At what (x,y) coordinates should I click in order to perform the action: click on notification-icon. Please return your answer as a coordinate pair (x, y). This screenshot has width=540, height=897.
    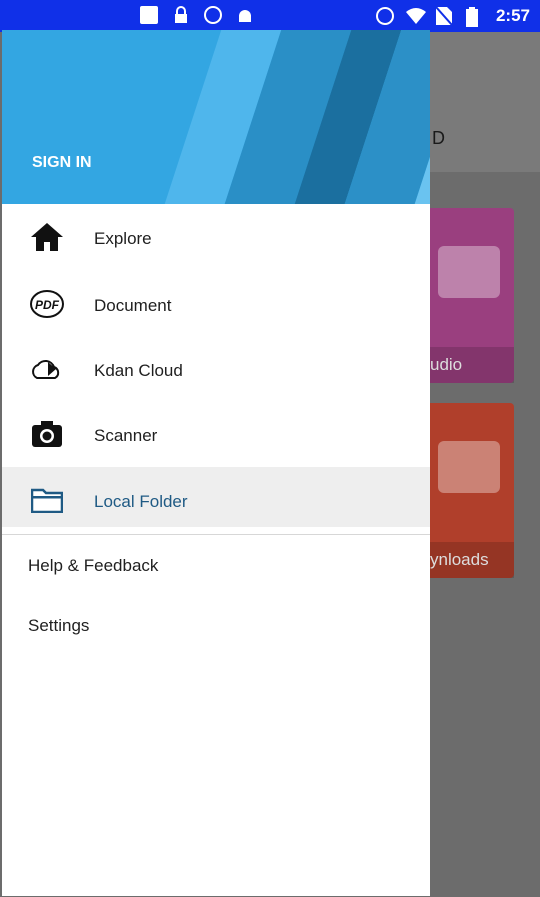
    Looking at the image, I should click on (149, 15).